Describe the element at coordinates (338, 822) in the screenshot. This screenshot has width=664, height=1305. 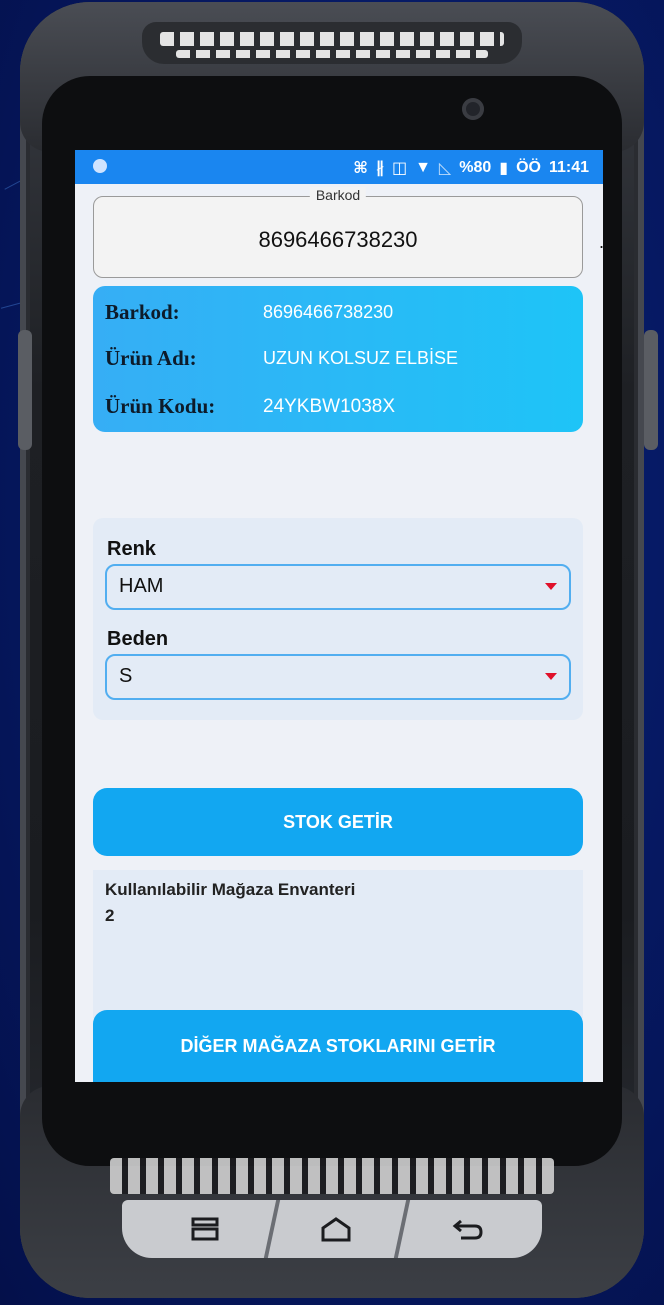
I see `stock-button: STOK GETİR` at that location.